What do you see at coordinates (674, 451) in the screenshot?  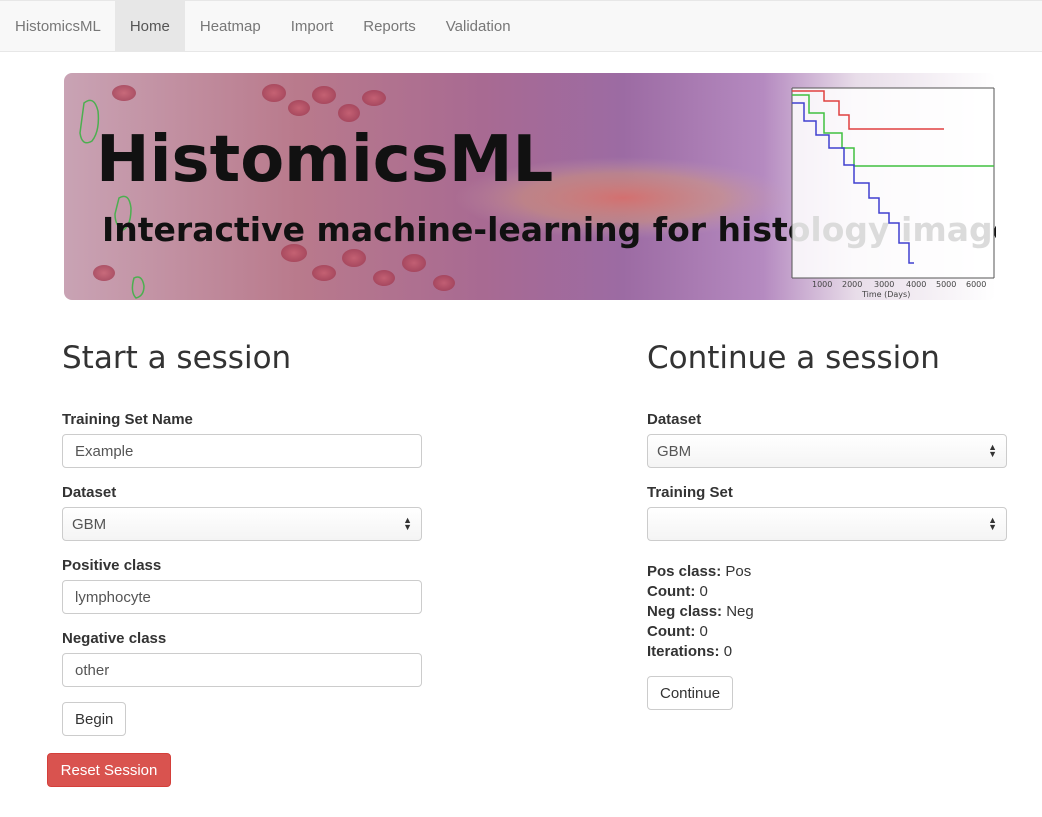 I see `continue-dataset-select-value: GBM` at bounding box center [674, 451].